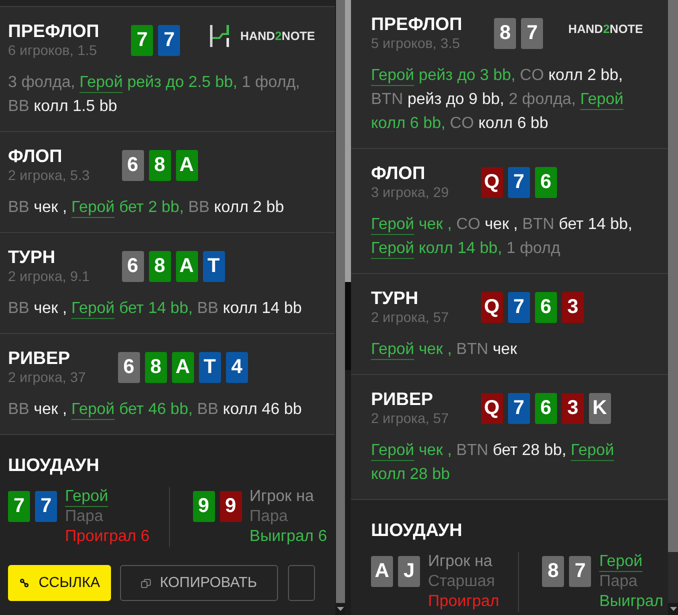 The height and width of the screenshot is (615, 678). Describe the element at coordinates (444, 350) in the screenshot. I see `action-summary: Герой чек , BTN чек` at that location.